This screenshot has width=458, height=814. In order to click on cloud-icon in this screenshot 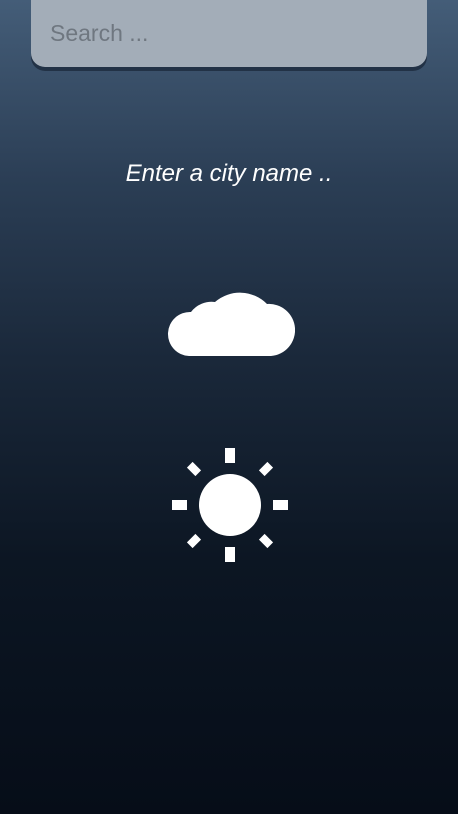, I will do `click(229, 314)`.